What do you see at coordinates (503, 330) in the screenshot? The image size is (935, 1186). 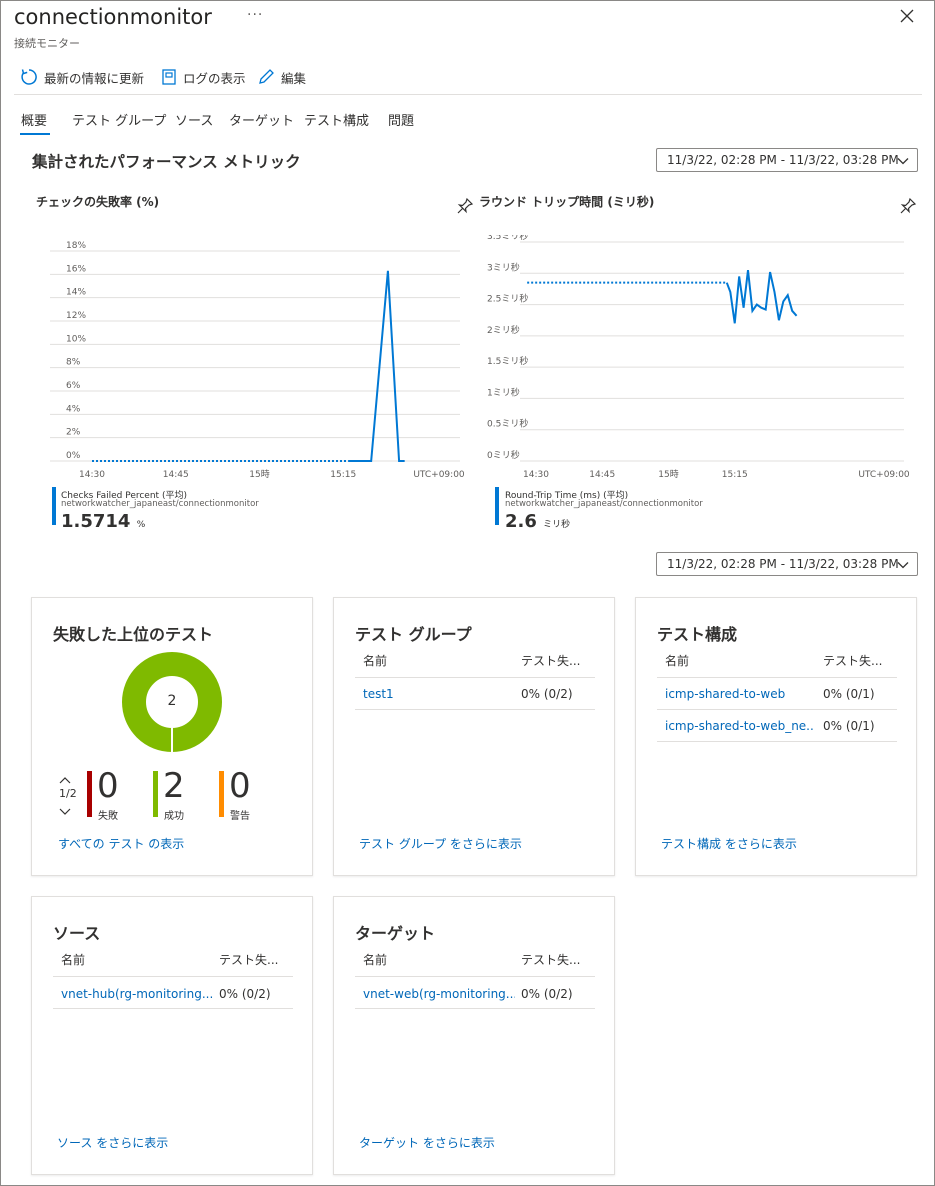 I see `y-tick-label: 2ミリ秒` at bounding box center [503, 330].